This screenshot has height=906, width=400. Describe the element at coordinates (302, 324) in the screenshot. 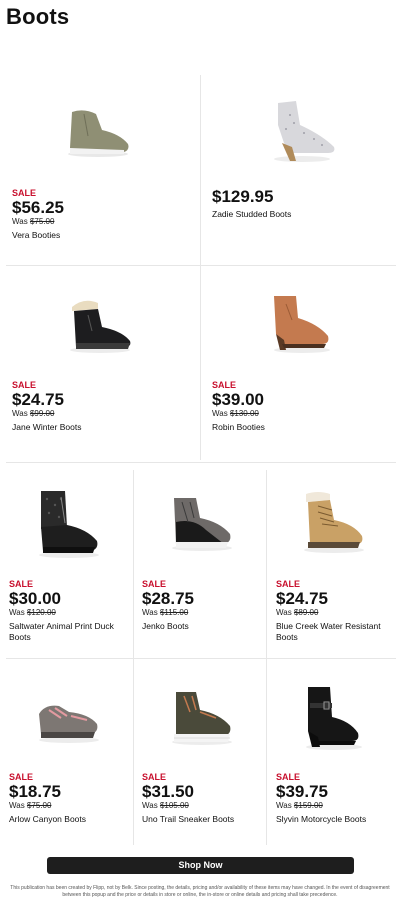

I see `heeled-bootie-brown-icon` at that location.